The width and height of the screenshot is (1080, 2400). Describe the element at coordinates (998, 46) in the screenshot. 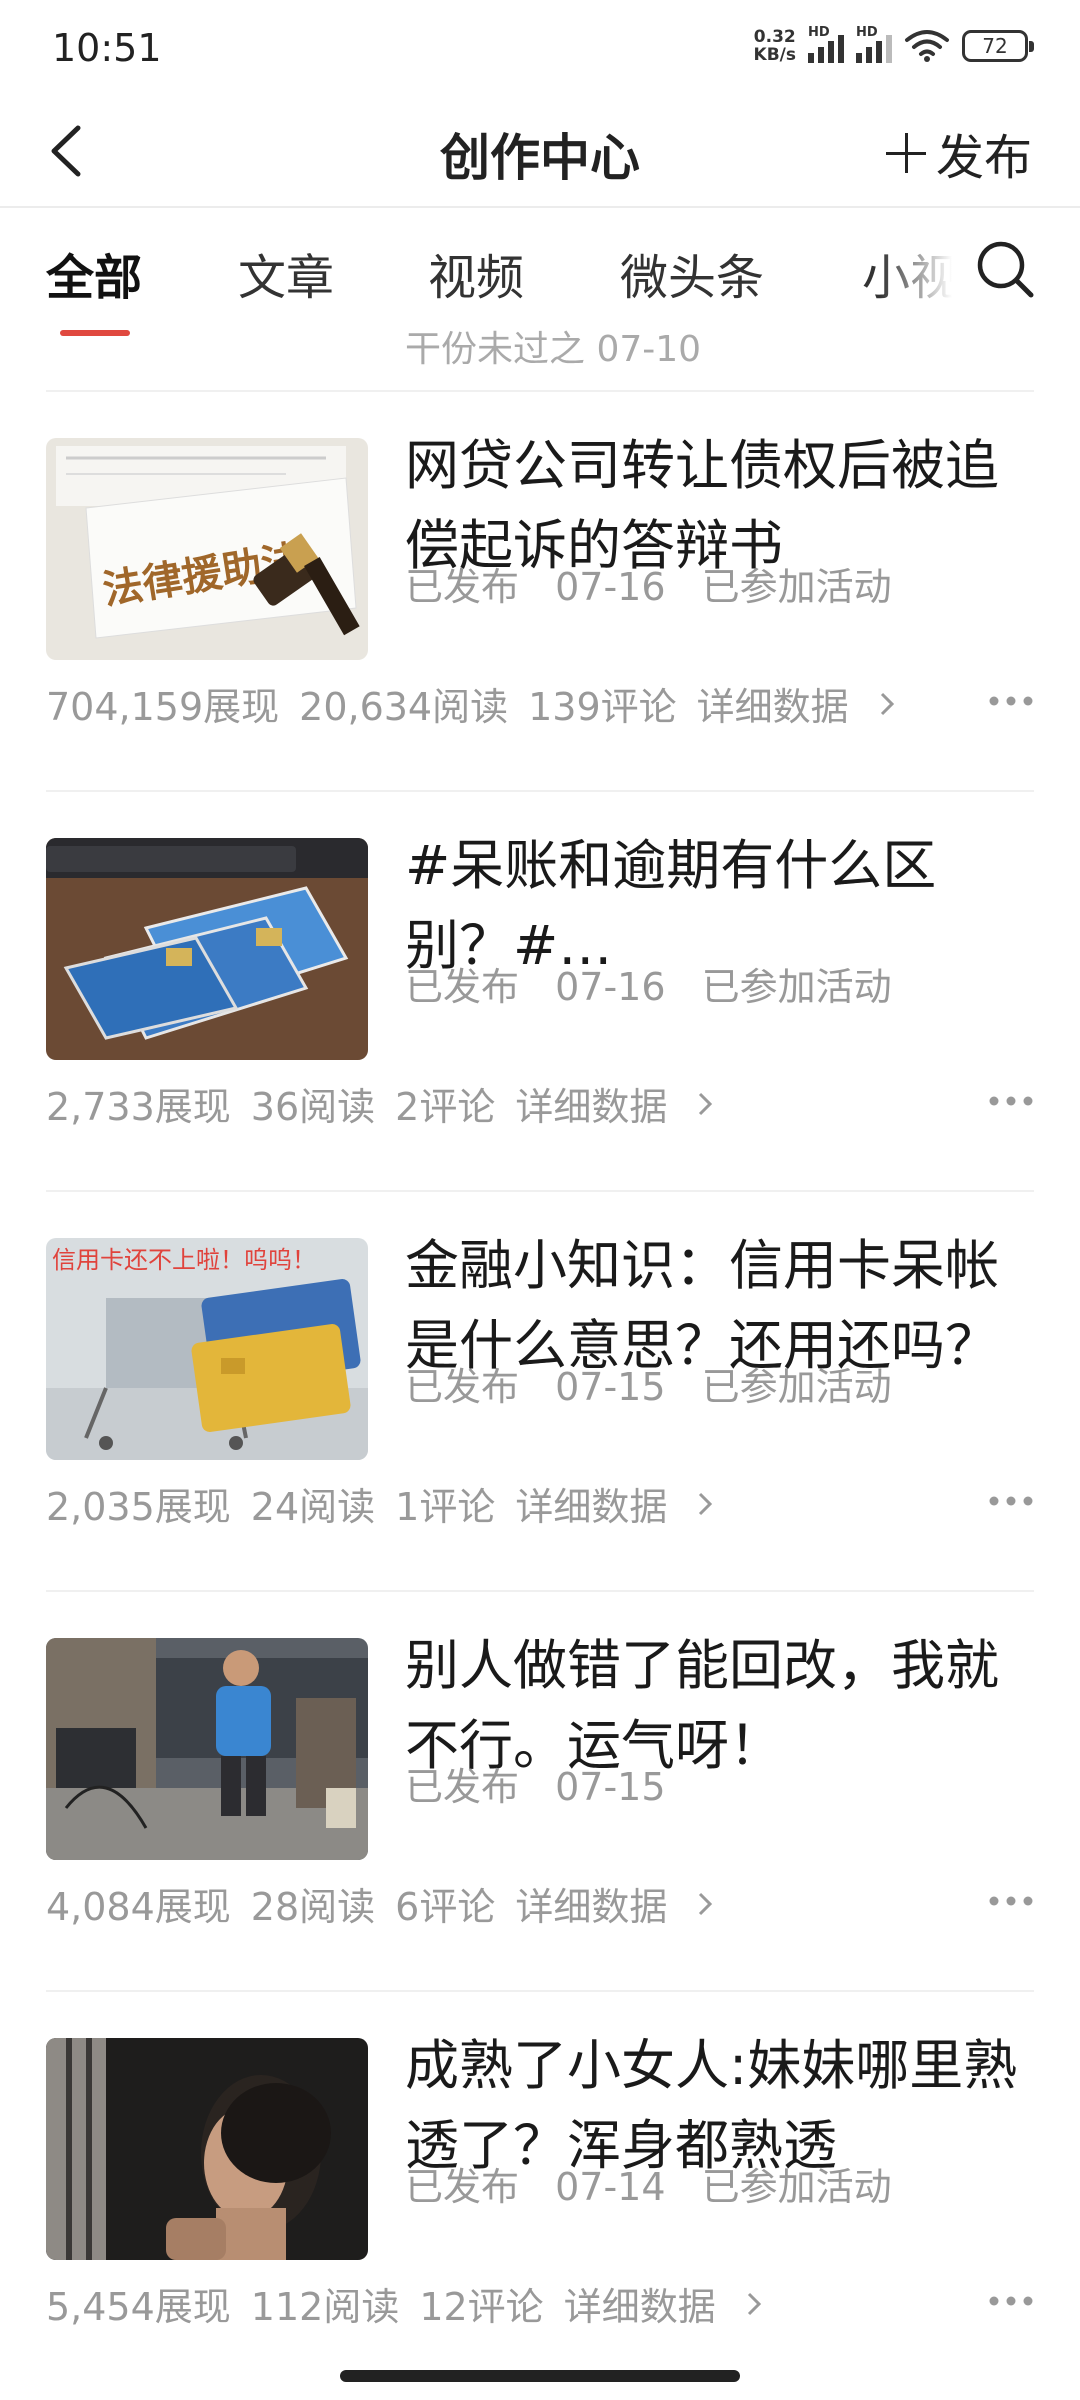

I see `battery-icon: 72` at that location.